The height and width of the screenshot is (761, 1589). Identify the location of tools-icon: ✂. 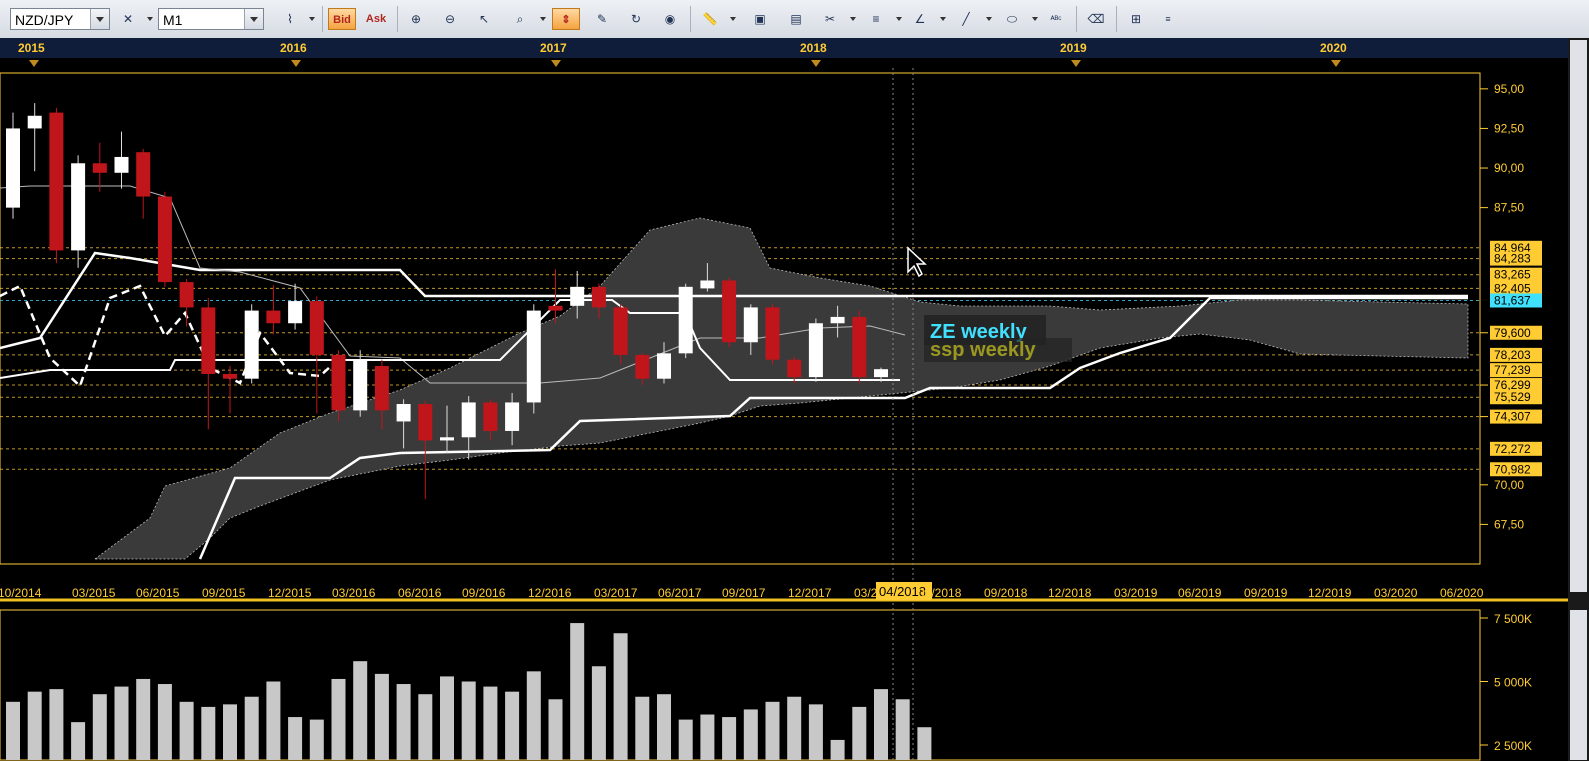
(830, 19).